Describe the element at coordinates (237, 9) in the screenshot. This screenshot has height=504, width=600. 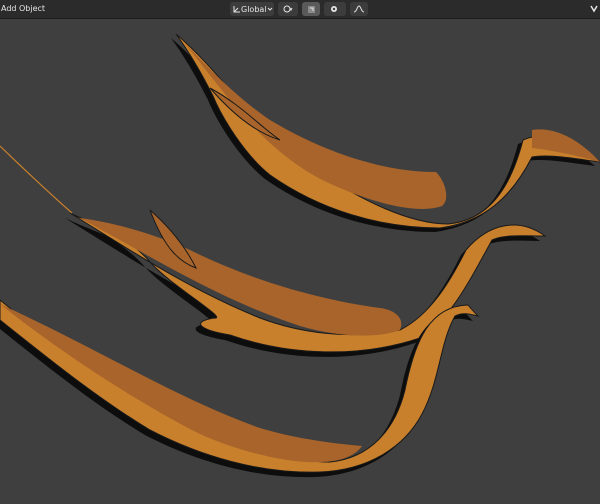
I see `axis-icon` at that location.